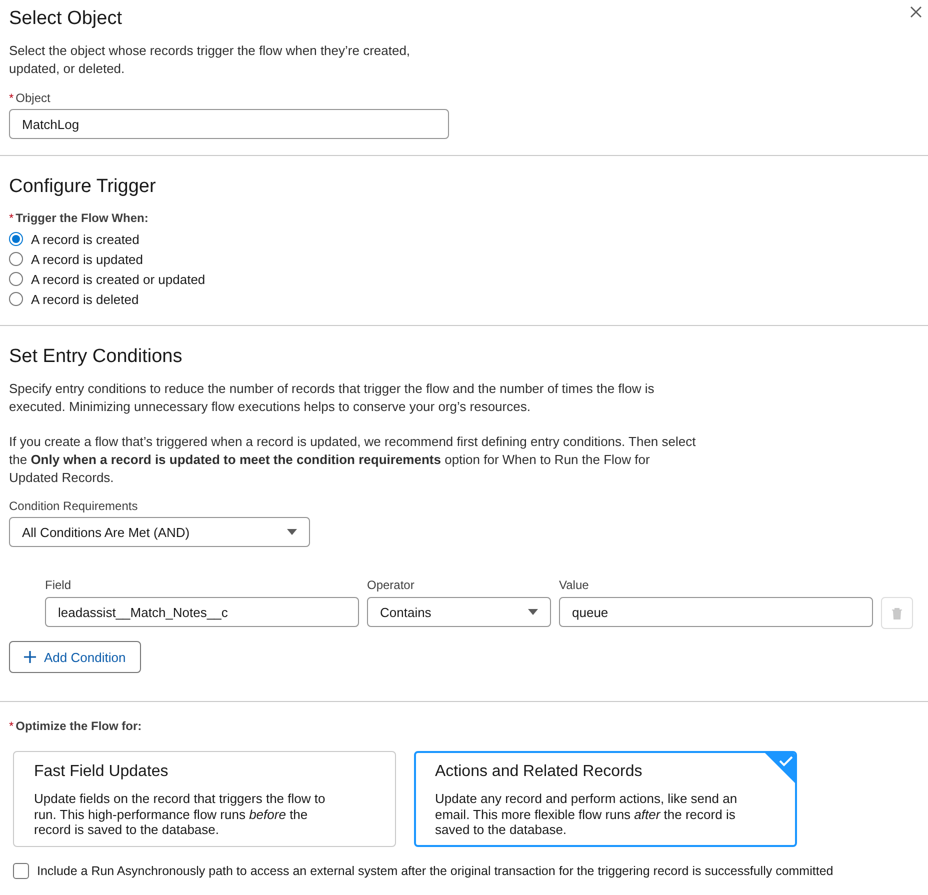 The image size is (928, 895). Describe the element at coordinates (332, 398) in the screenshot. I see `paragraph: Specify entry conditions to reduce the number of records that trigger the flow and the number of times the flow is executed. Minimizing unnecessary flow executions helps to conserve your org’s resources.` at that location.